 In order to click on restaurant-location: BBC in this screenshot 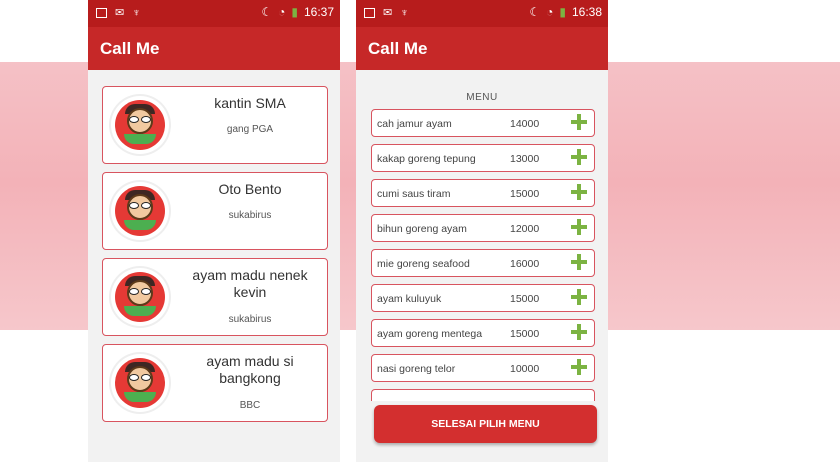, I will do `click(250, 405)`.